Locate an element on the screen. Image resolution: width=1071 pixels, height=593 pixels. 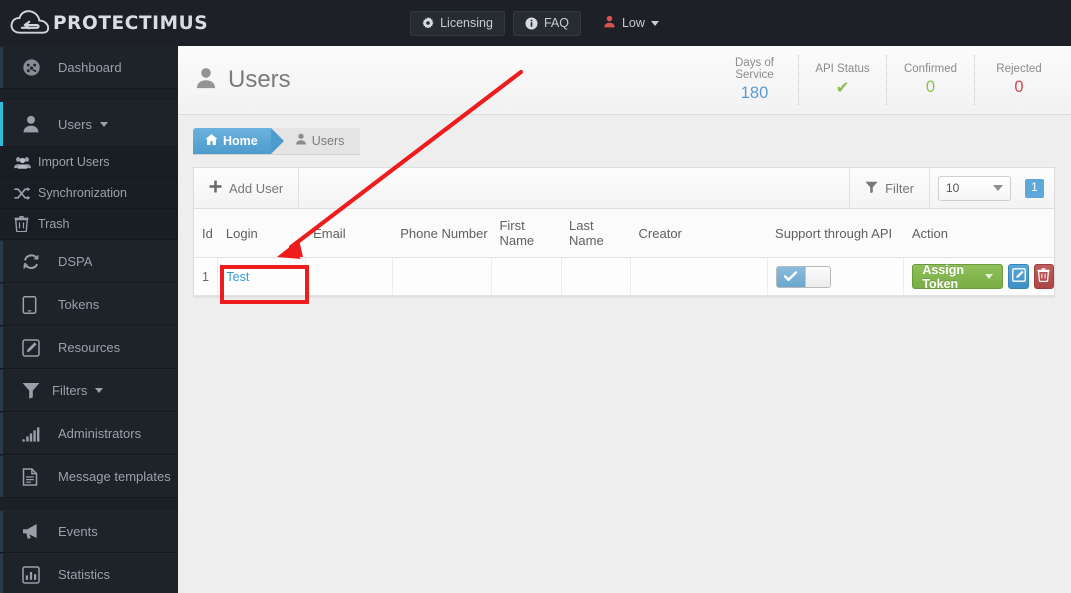
edit-pencil-icon is located at coordinates (1018, 276).